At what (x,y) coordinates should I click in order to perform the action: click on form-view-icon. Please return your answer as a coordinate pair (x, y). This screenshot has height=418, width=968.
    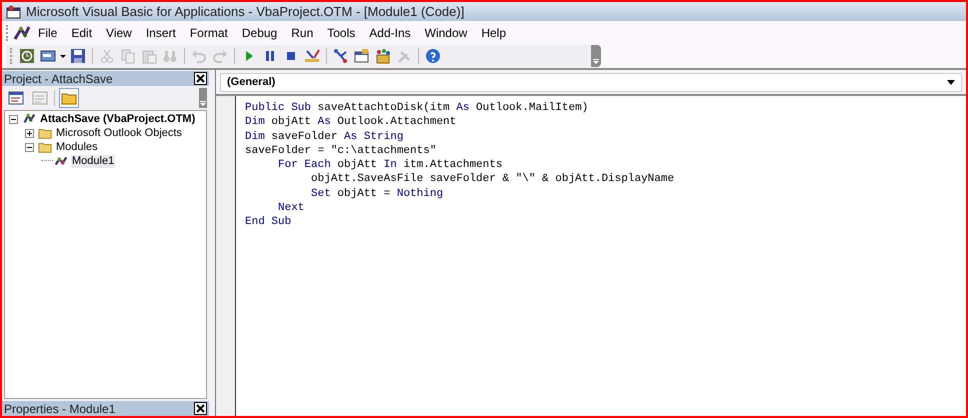
    Looking at the image, I should click on (40, 98).